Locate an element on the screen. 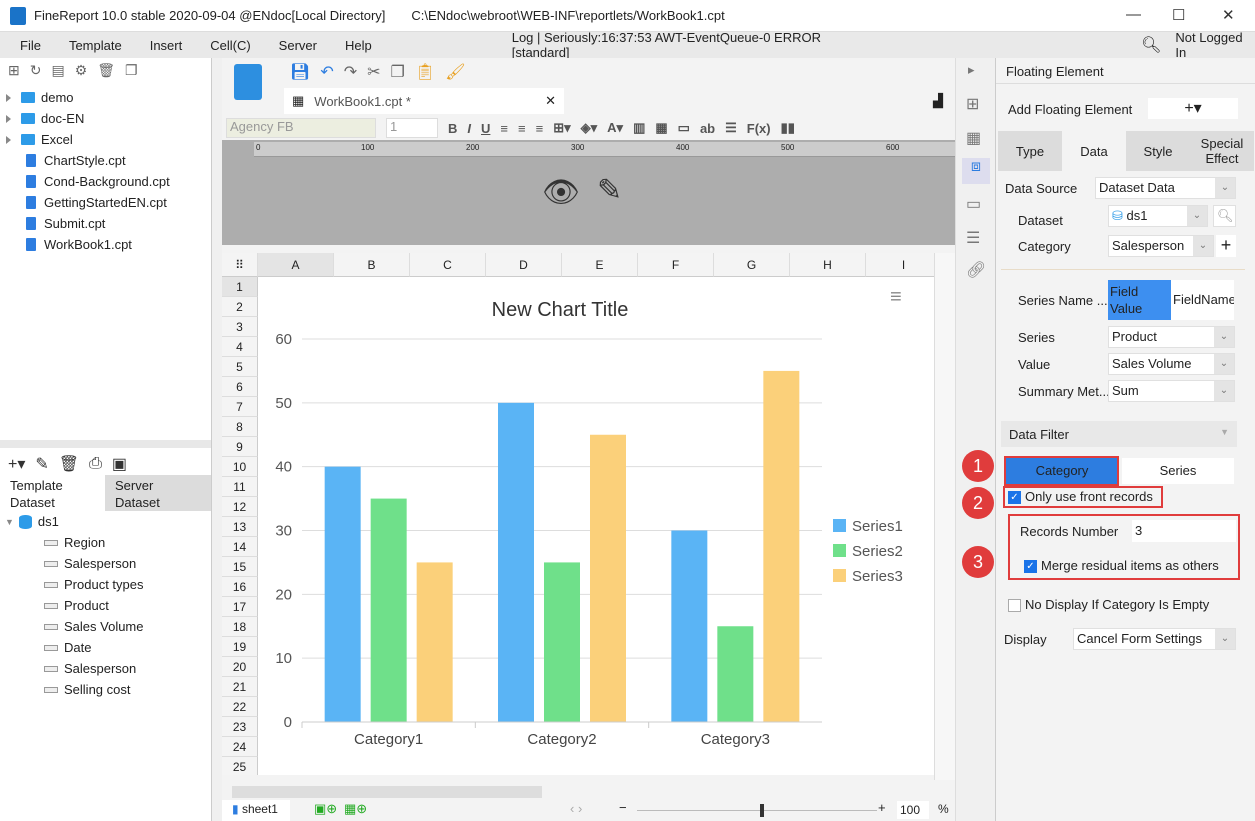  tree-file: WorkBook1.cpt is located at coordinates (105, 244).